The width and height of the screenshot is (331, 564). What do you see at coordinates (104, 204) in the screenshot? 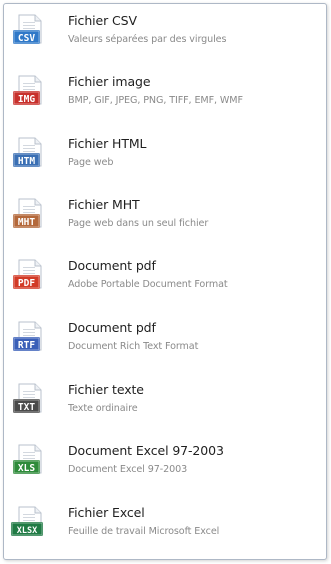
I see `item-title: Fichier MHT` at bounding box center [104, 204].